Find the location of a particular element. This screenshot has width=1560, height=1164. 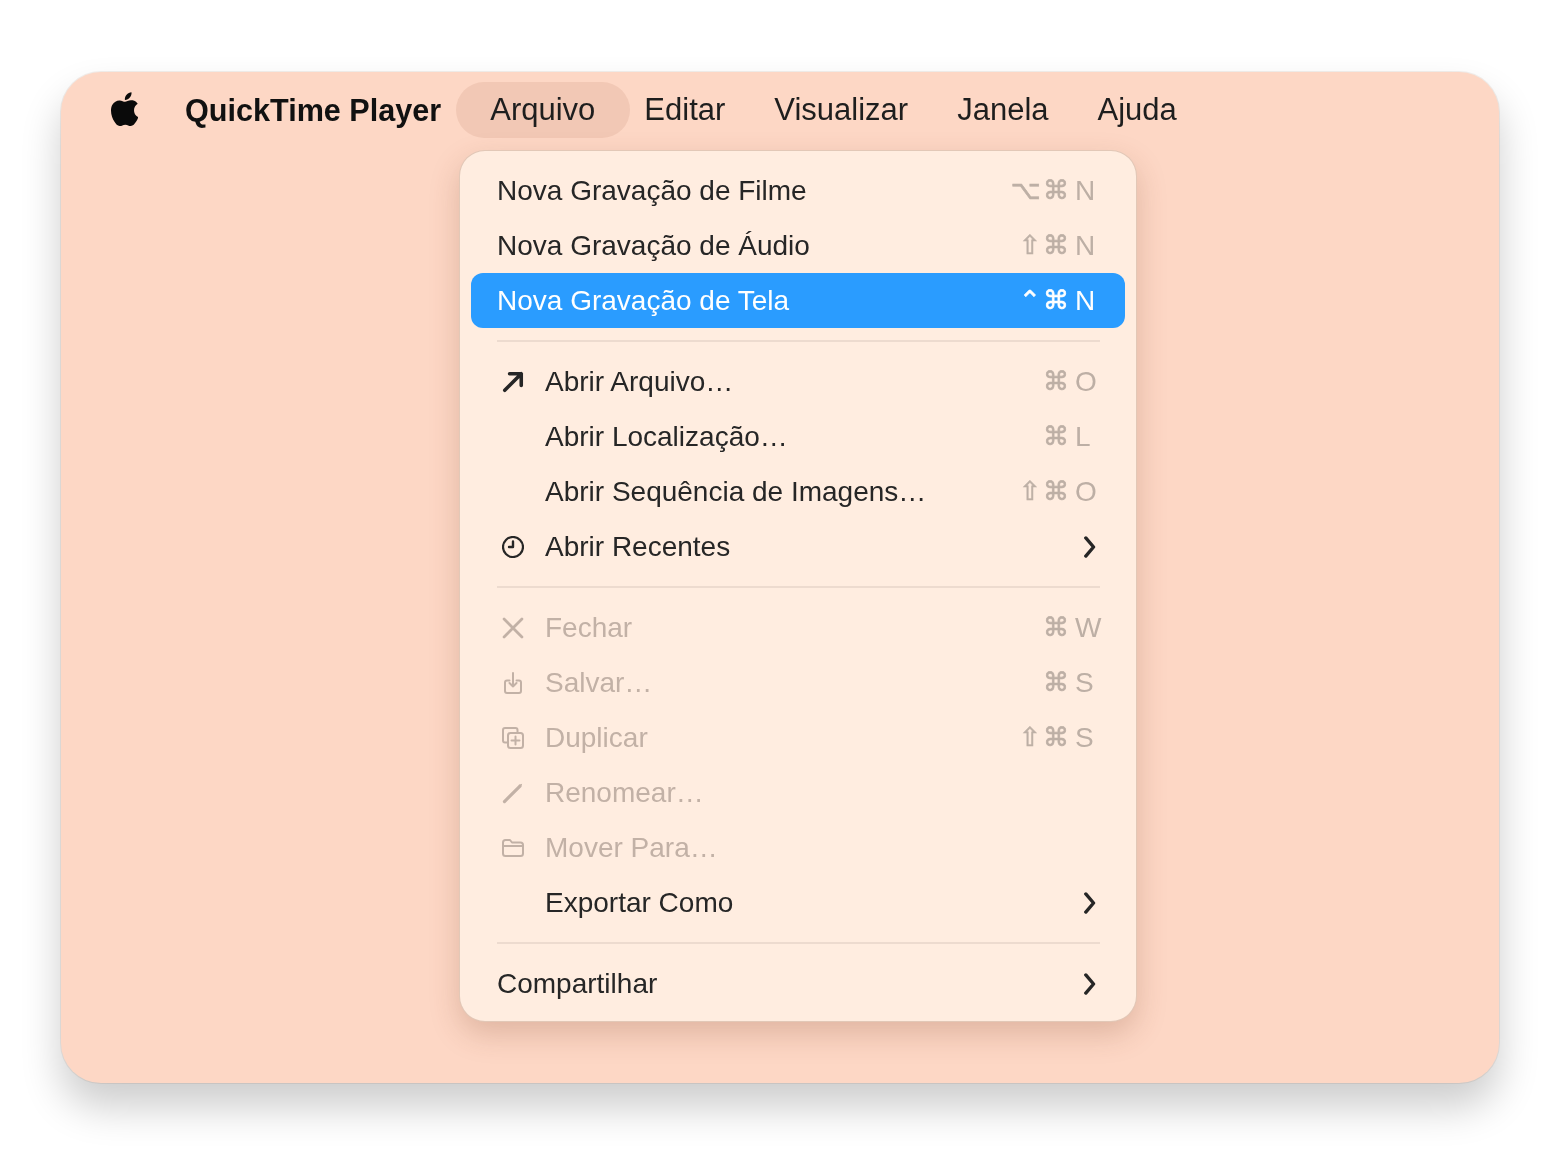

menu-bar-item: Arquivo is located at coordinates (542, 110).